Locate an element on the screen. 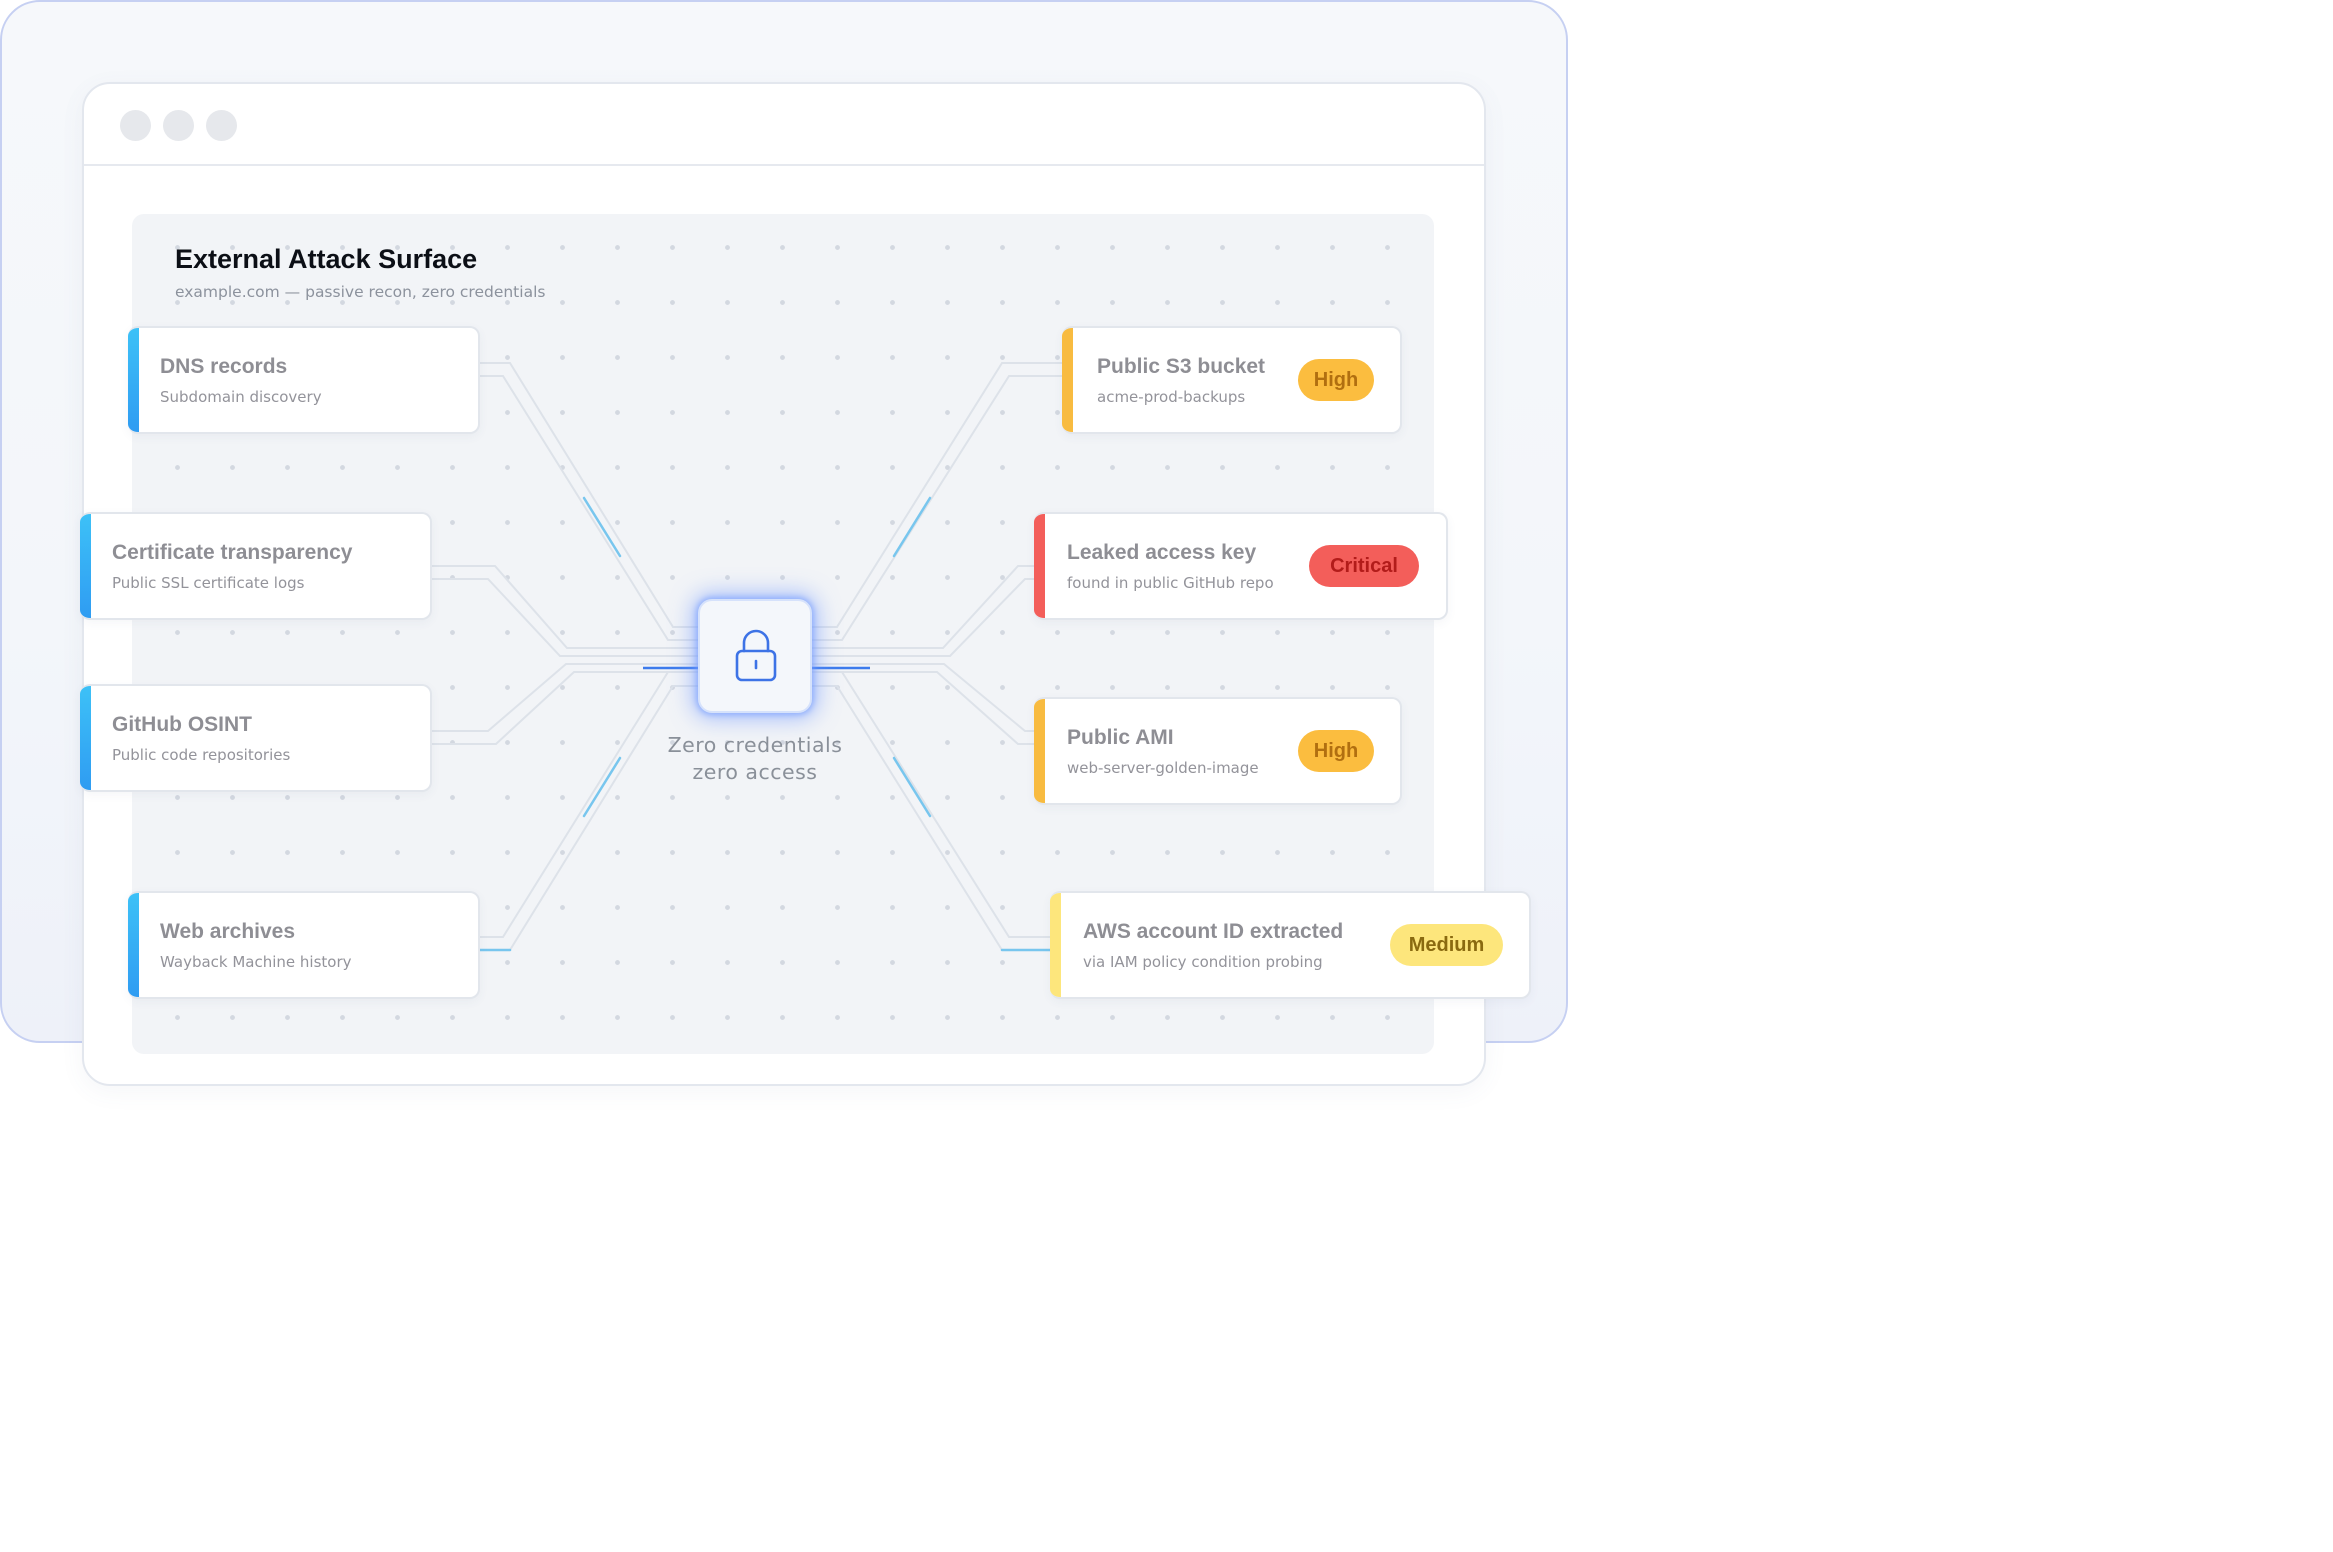 This screenshot has width=2333, height=1552. finding-title: AWS account ID extracted is located at coordinates (1213, 931).